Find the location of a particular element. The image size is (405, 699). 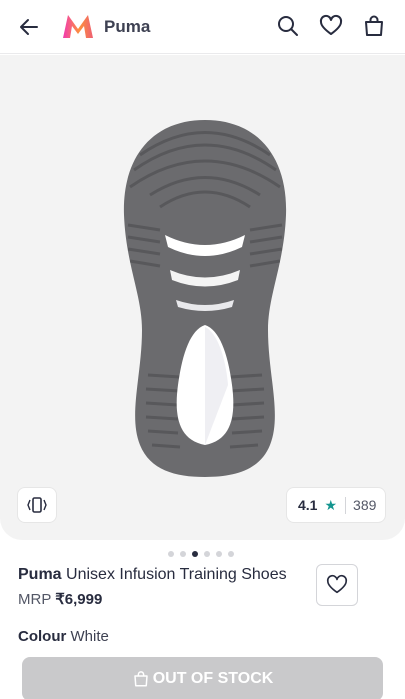

cta-label: OUT OF STOCK is located at coordinates (213, 678).